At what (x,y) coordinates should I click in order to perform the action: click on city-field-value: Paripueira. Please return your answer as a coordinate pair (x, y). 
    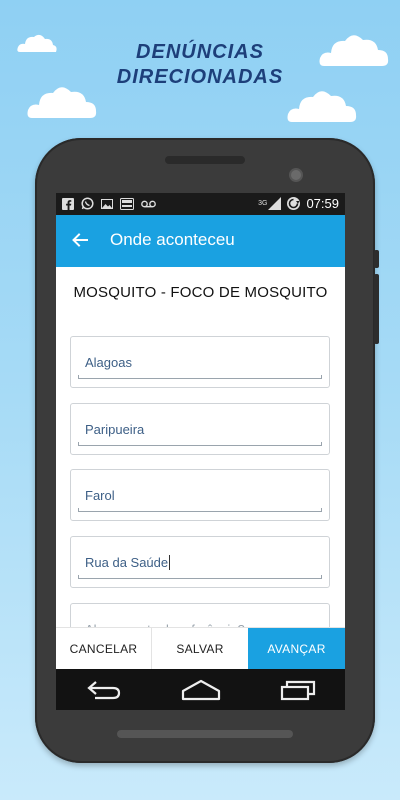
    Looking at the image, I should click on (115, 429).